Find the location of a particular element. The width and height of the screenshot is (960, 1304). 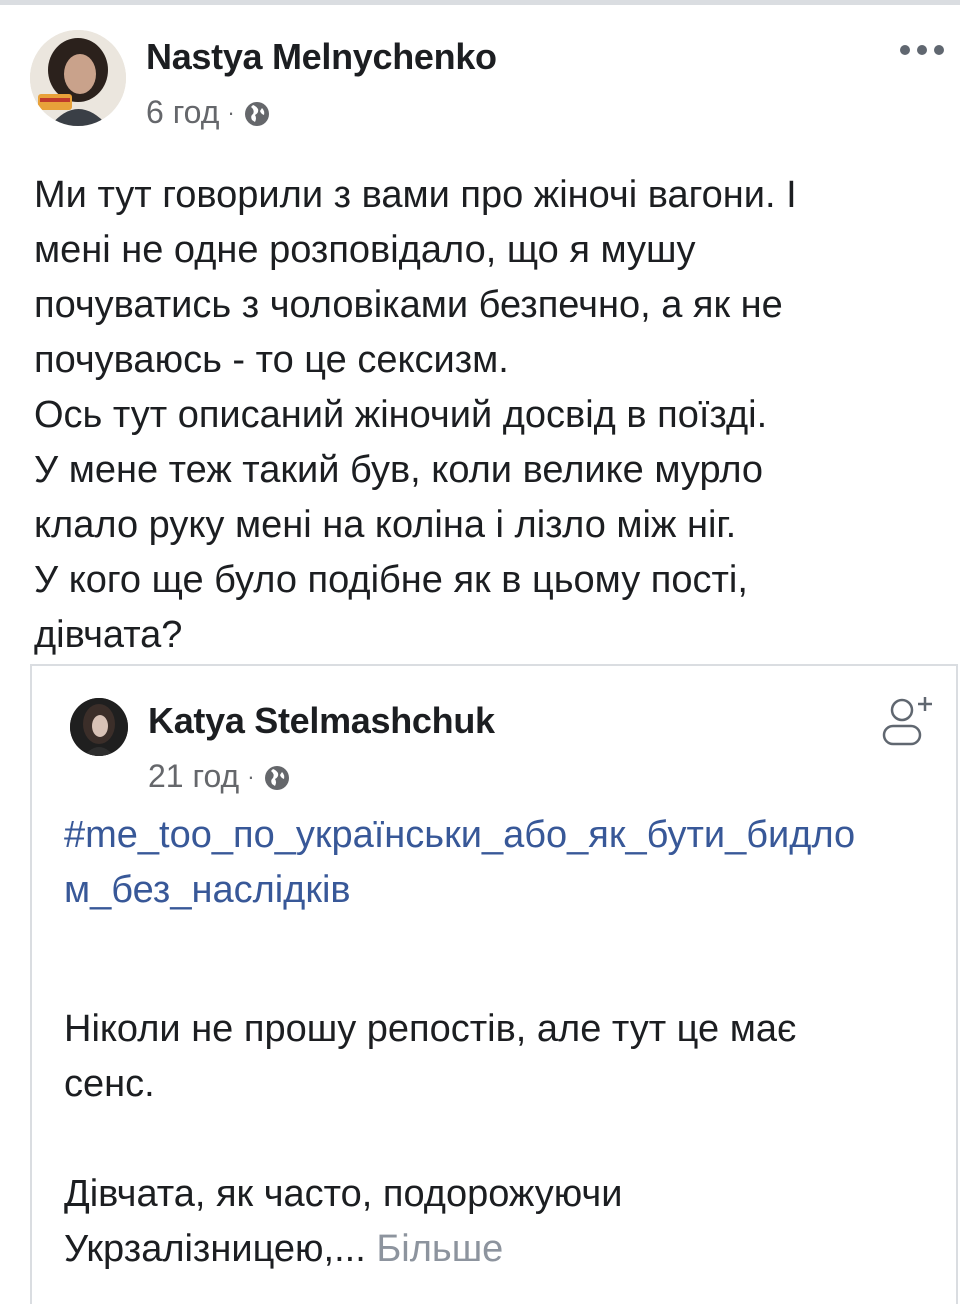

author-name: Nastya Melnychenko is located at coordinates (321, 57).